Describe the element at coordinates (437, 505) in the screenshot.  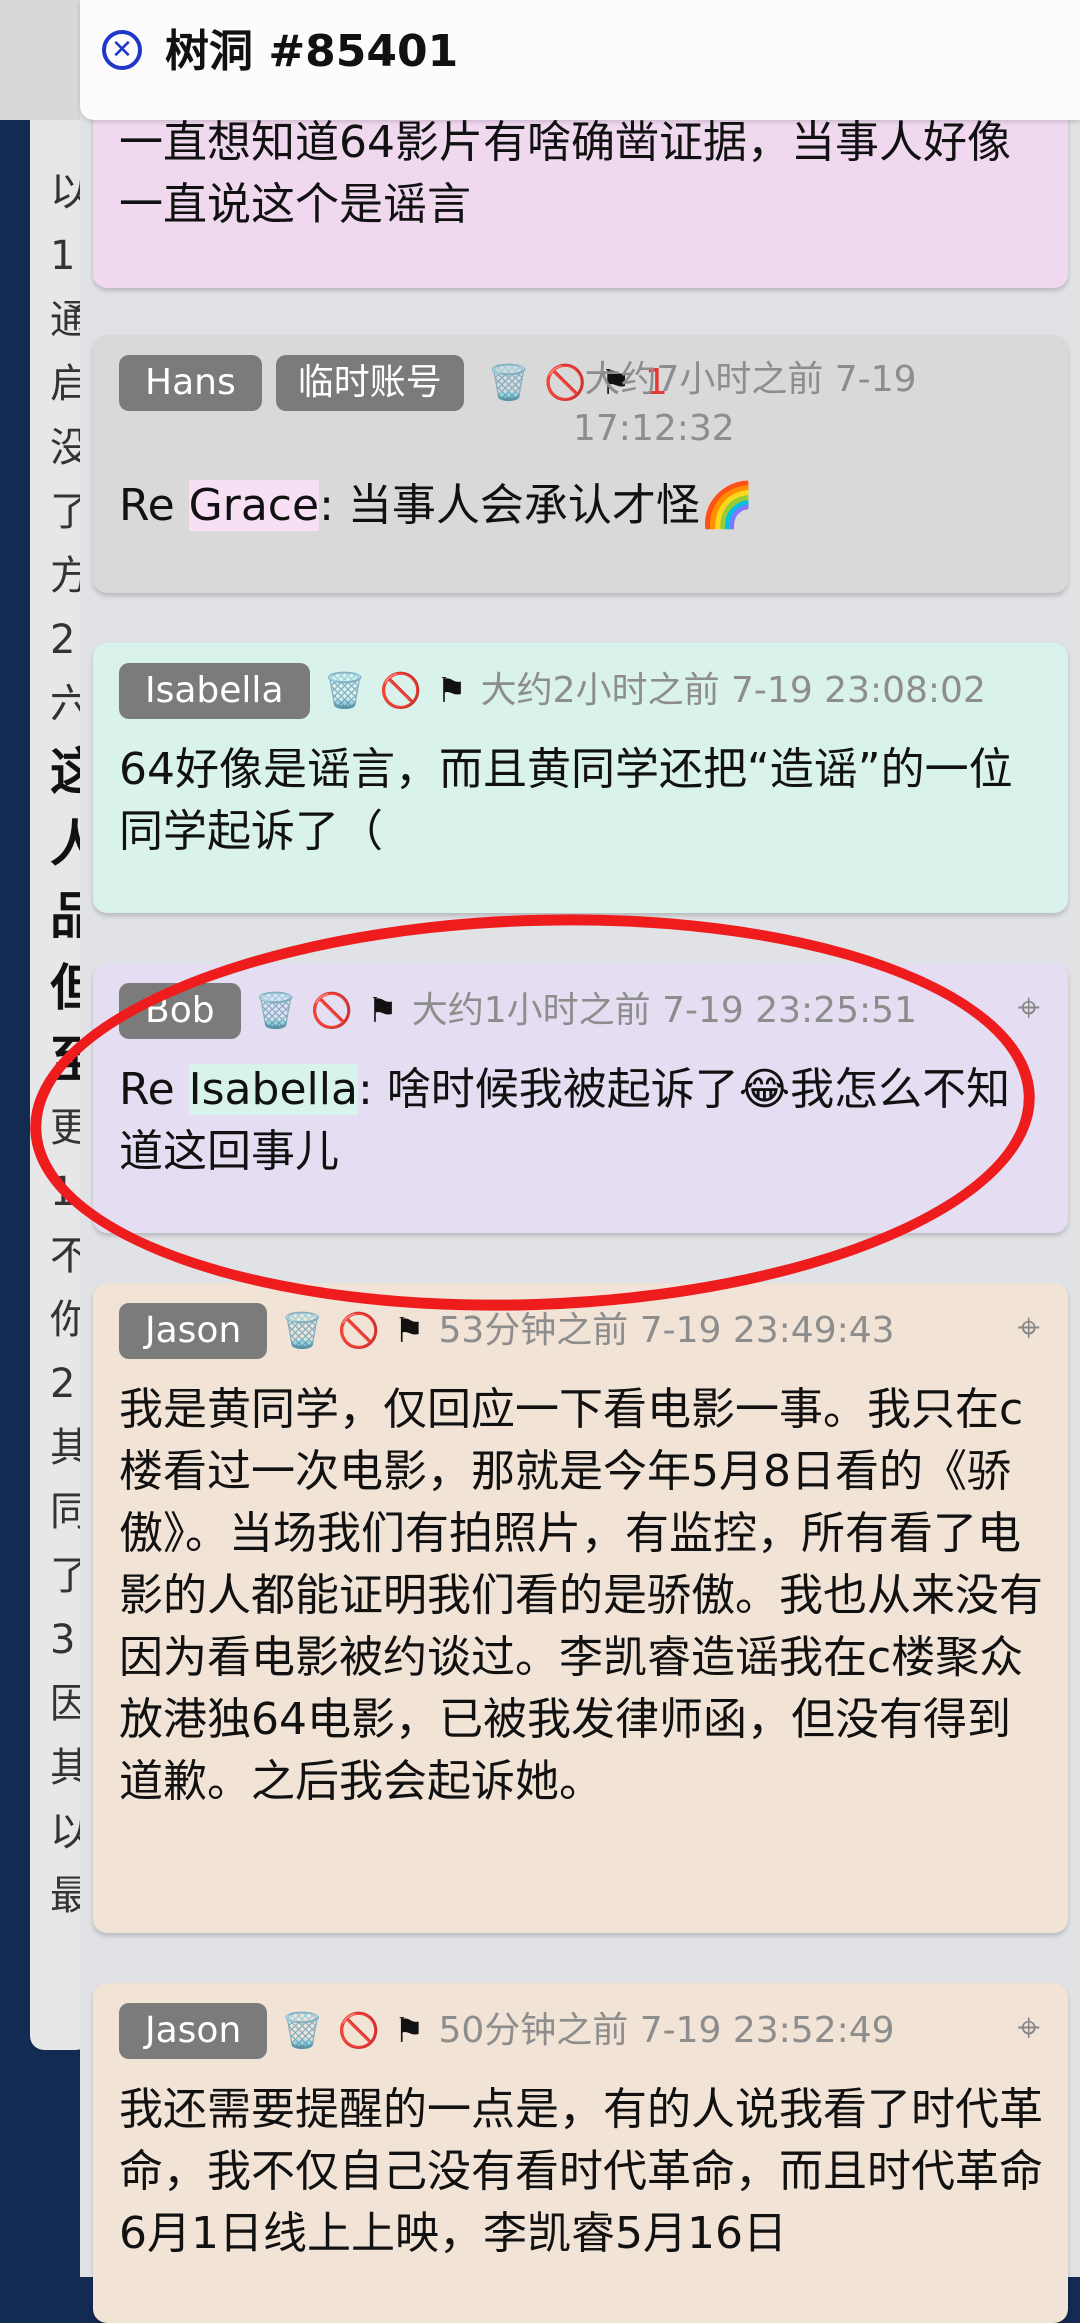
I see `comment-text: Re Grace: 当事人会承认才怪🌈` at that location.